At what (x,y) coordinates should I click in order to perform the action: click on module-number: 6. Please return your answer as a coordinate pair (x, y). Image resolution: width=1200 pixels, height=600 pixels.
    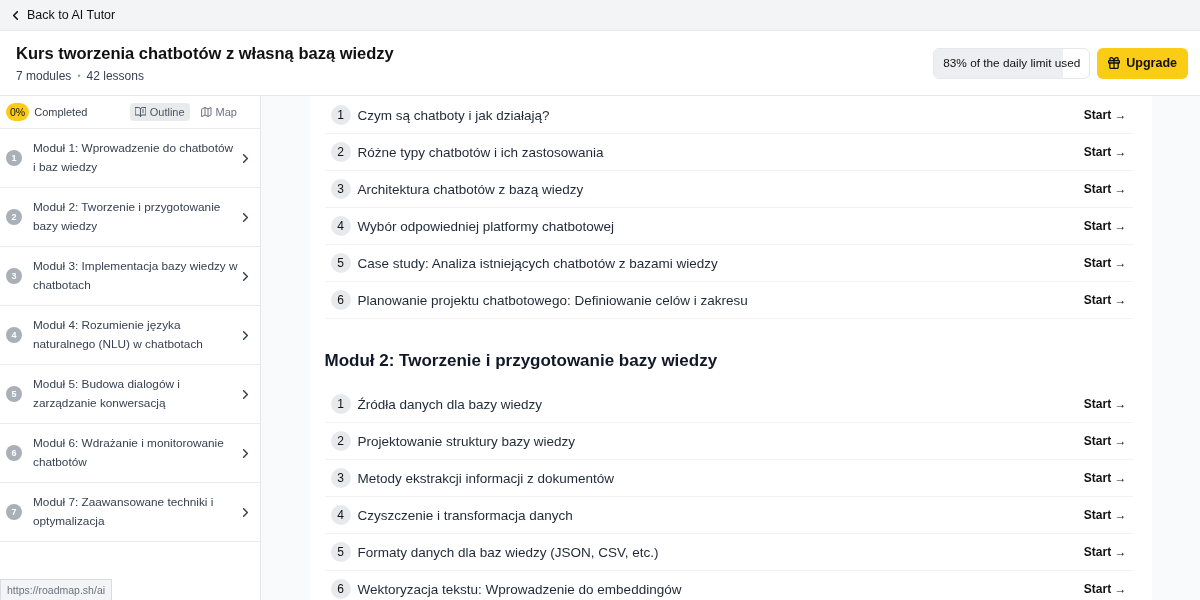
    Looking at the image, I should click on (14, 453).